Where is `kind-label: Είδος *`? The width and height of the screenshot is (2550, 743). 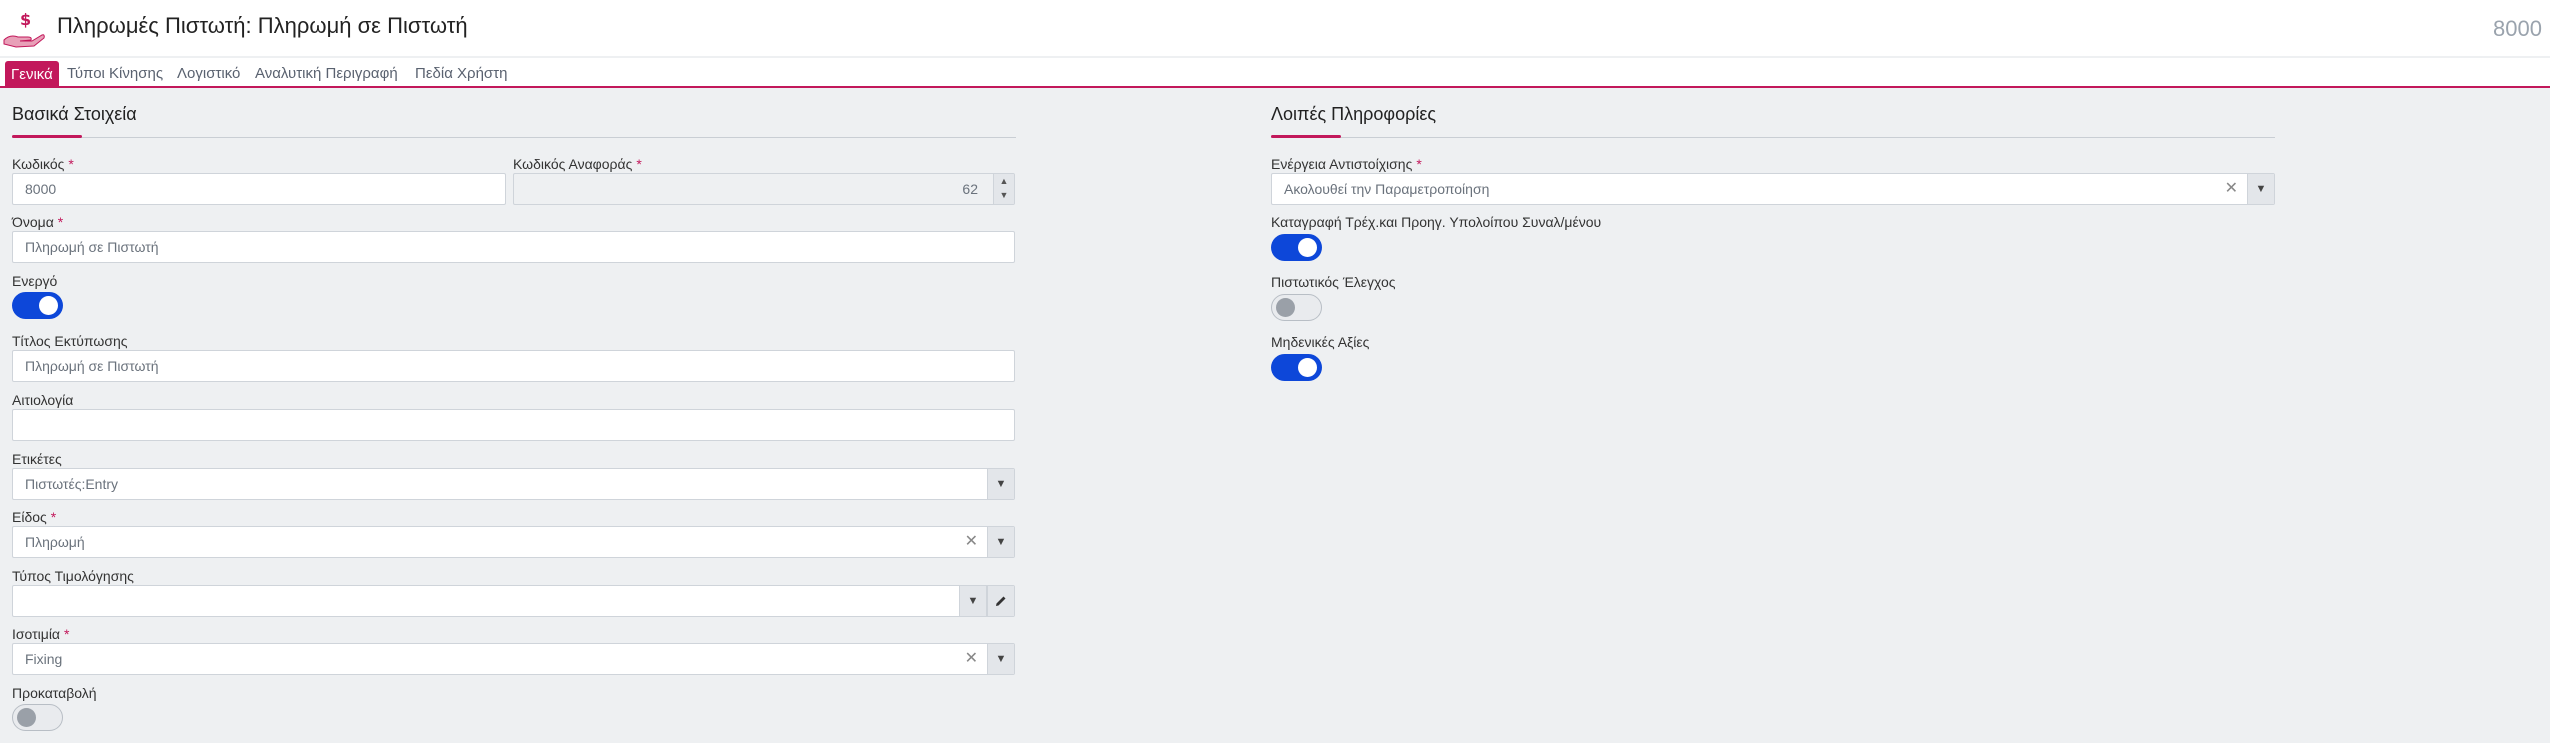 kind-label: Είδος * is located at coordinates (34, 517).